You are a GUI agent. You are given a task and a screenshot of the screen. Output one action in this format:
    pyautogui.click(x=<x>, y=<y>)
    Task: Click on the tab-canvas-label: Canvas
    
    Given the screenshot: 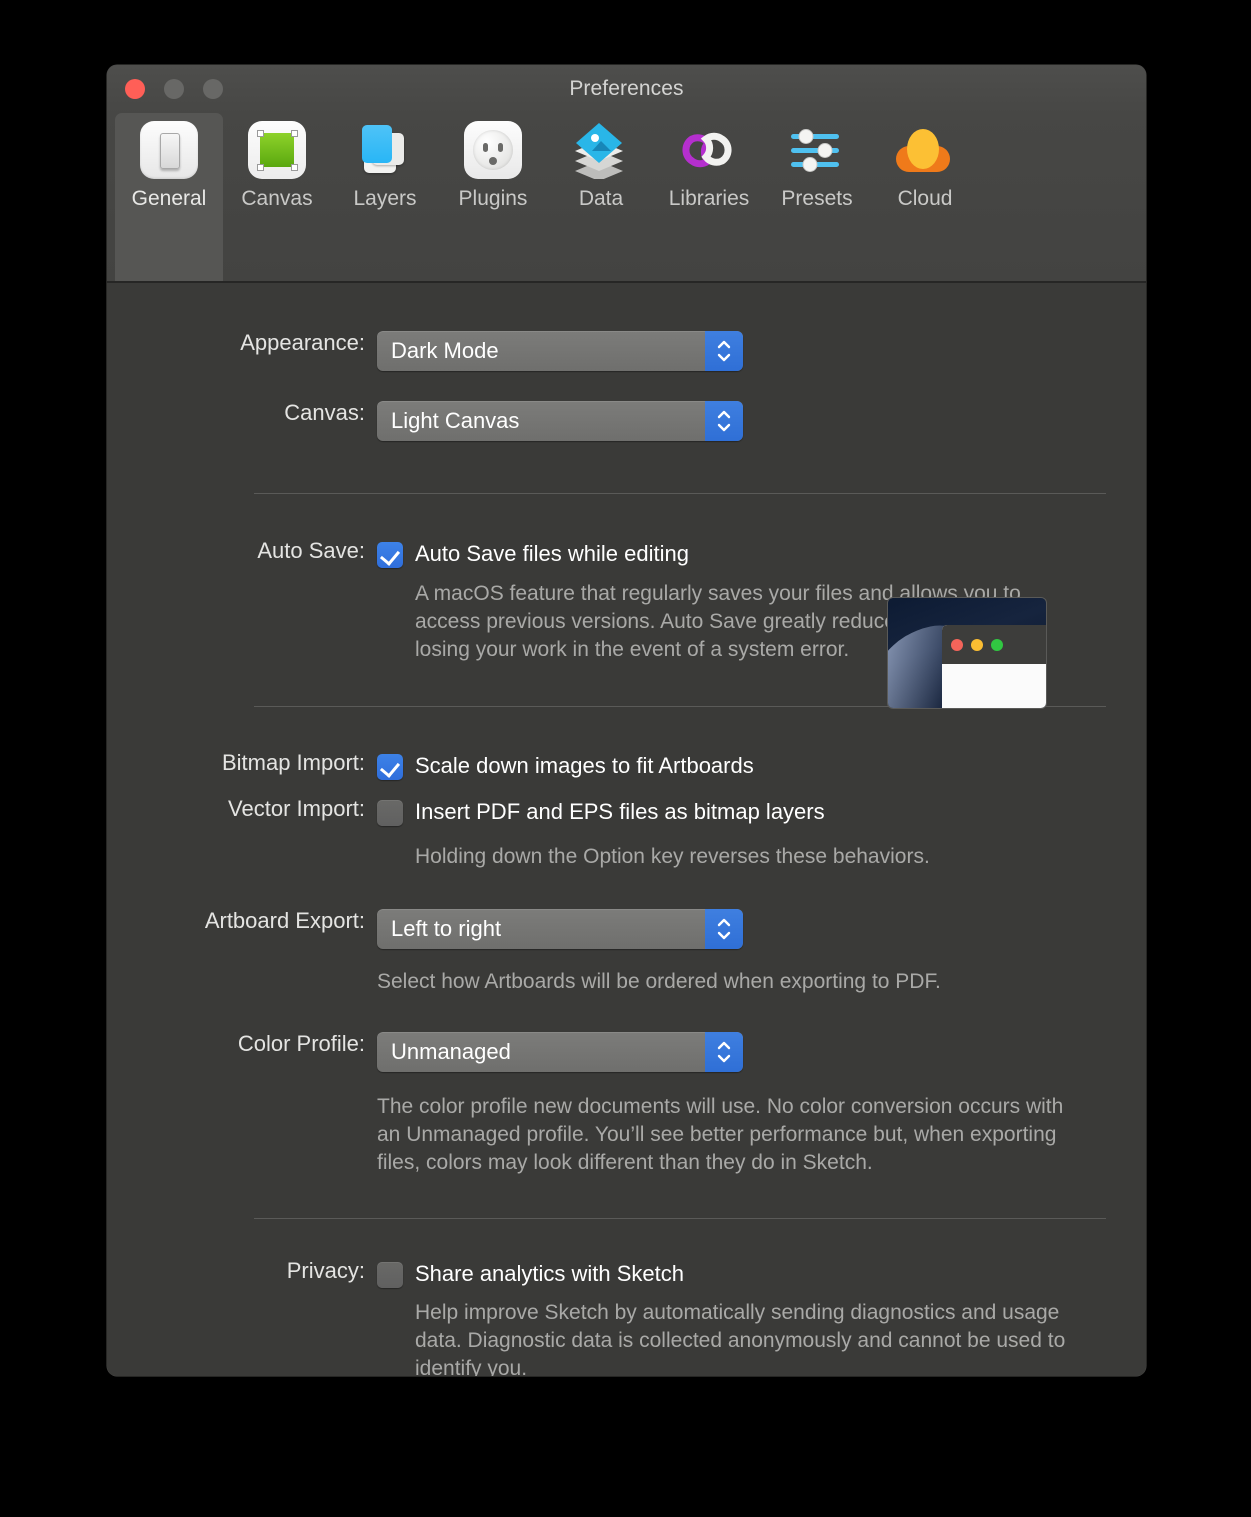 What is the action you would take?
    pyautogui.click(x=277, y=198)
    